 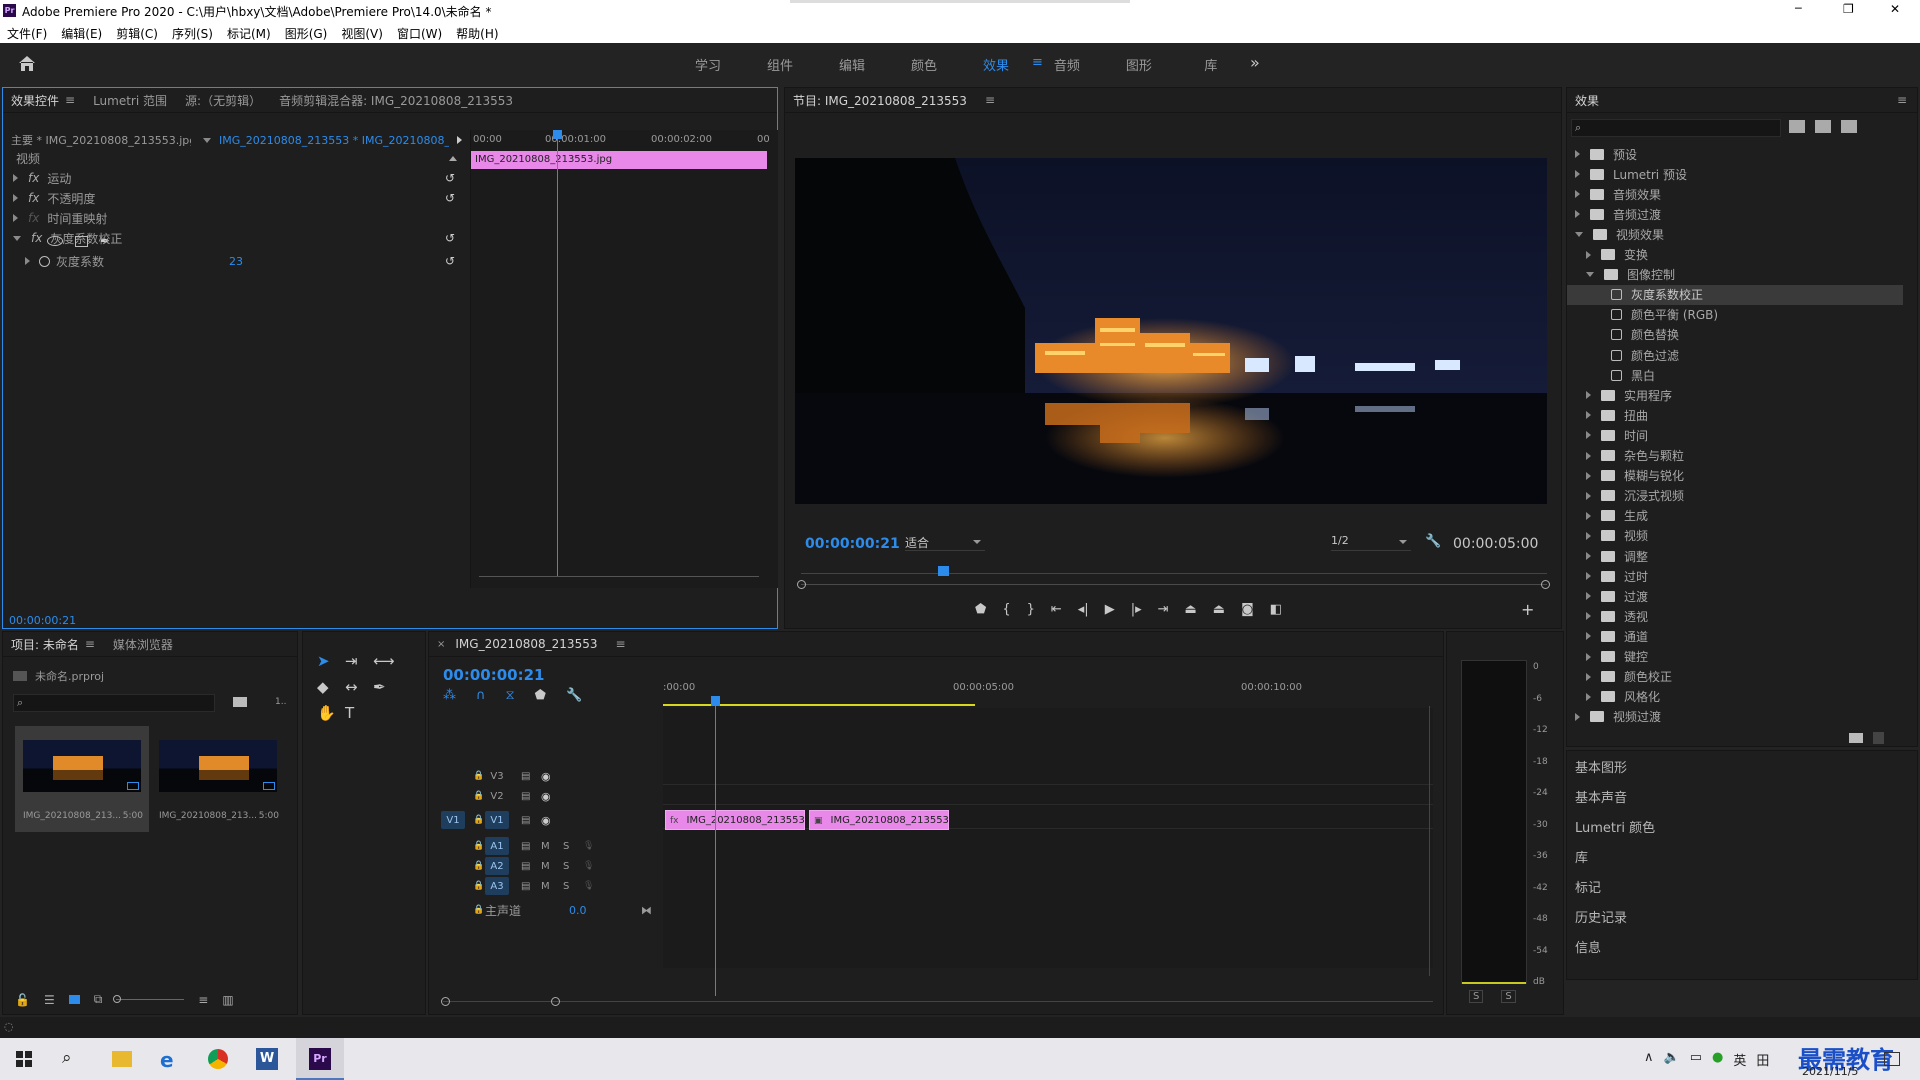 I want to click on effects-tree-item: 颜色替换, so click(x=1735, y=335).